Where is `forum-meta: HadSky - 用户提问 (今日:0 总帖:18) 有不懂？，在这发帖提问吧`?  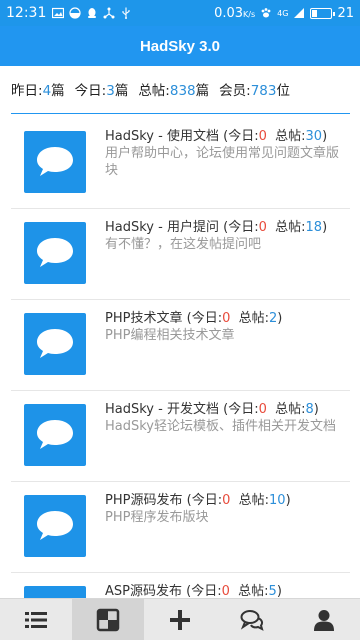 forum-meta: HadSky - 用户提问 (今日:0 总帖:18) 有不懂？，在这发帖提问吧 is located at coordinates (227, 236).